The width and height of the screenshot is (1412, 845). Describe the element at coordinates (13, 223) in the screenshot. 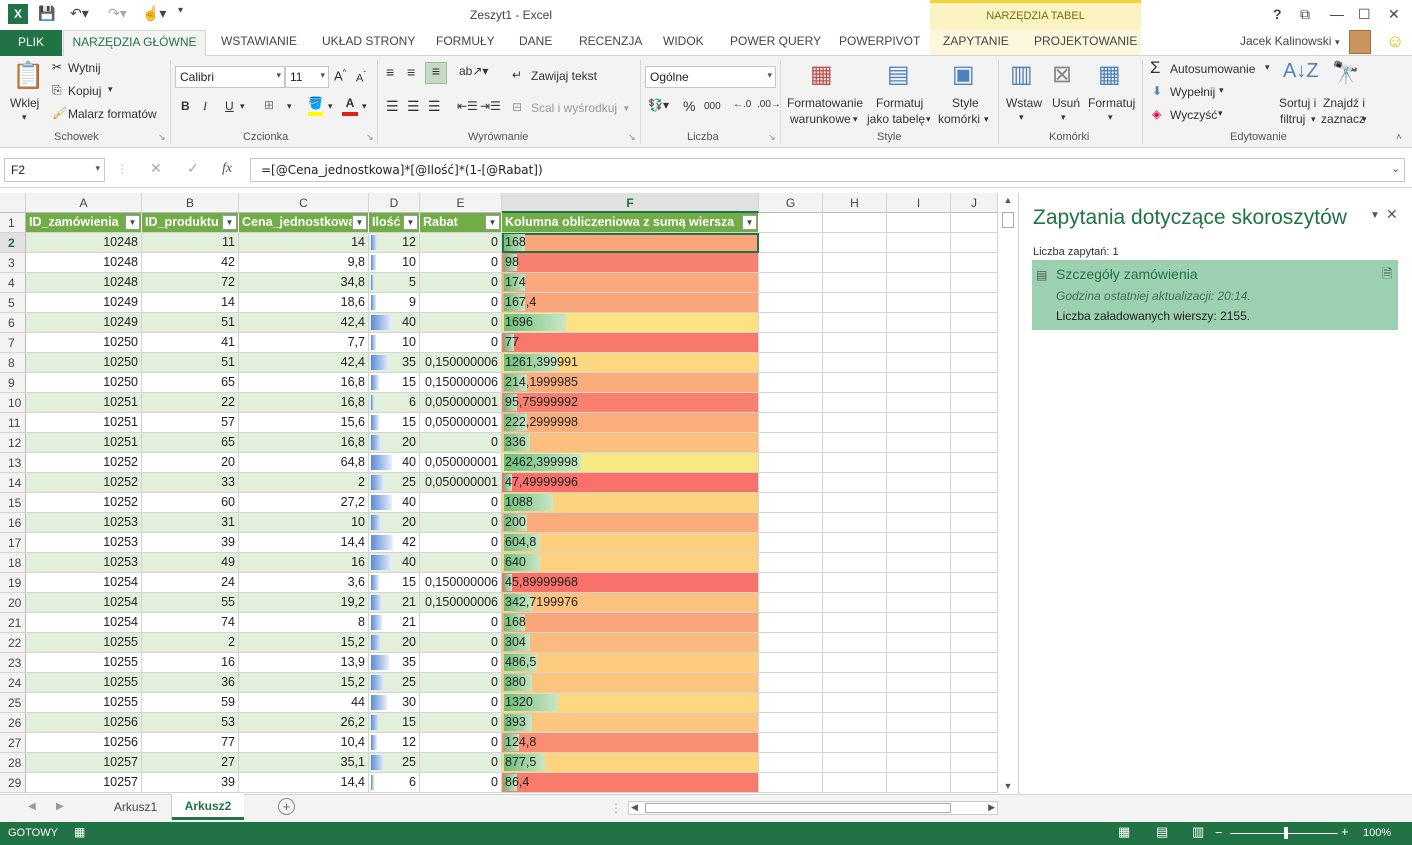

I see `row-header-1: 1` at that location.